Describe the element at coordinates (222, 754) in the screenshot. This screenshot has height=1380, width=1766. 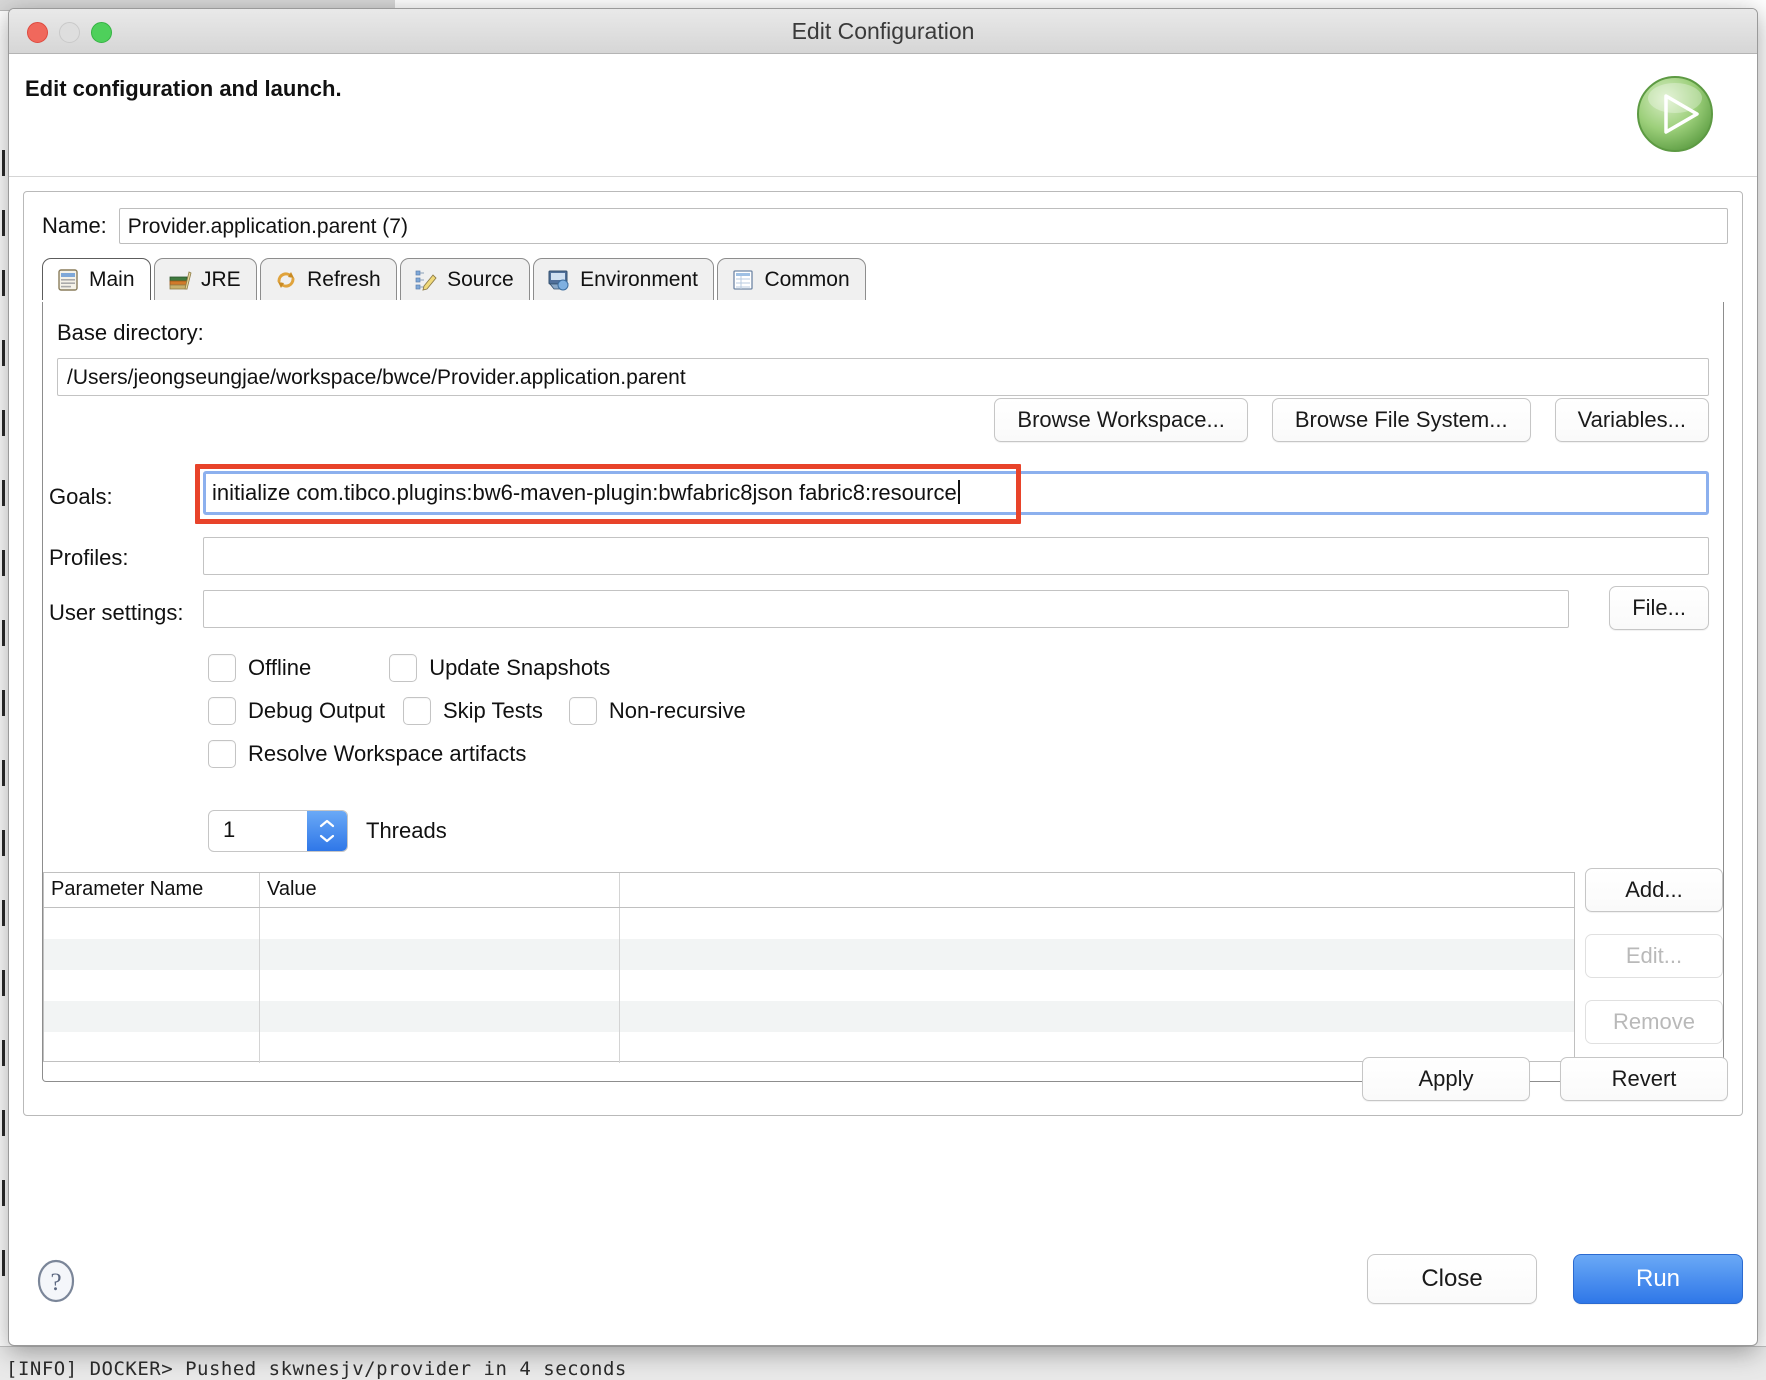
I see `resolve-workspace-artifacts-checkbox` at that location.